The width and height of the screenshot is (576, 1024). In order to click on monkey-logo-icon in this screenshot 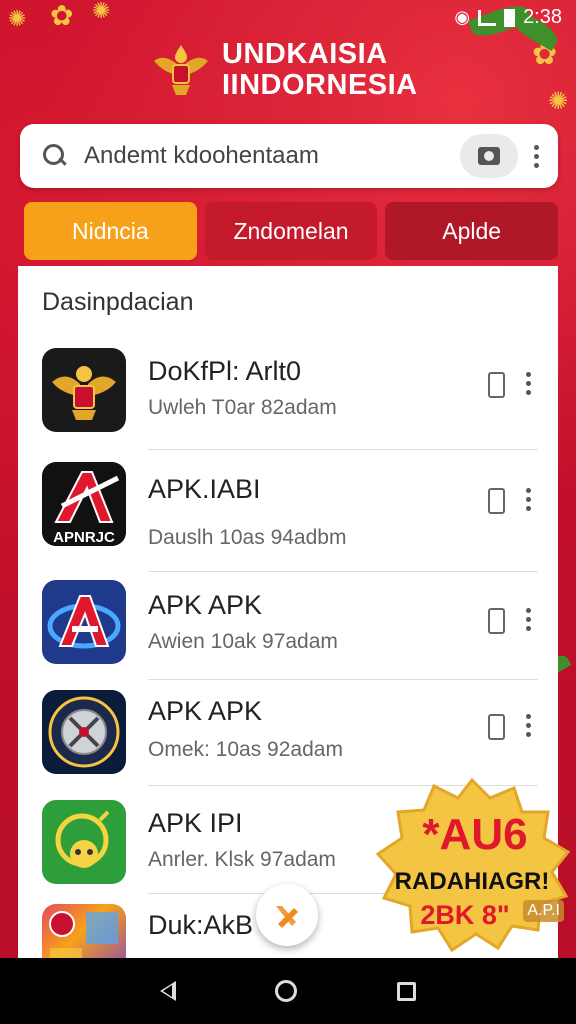, I will do `click(84, 842)`.